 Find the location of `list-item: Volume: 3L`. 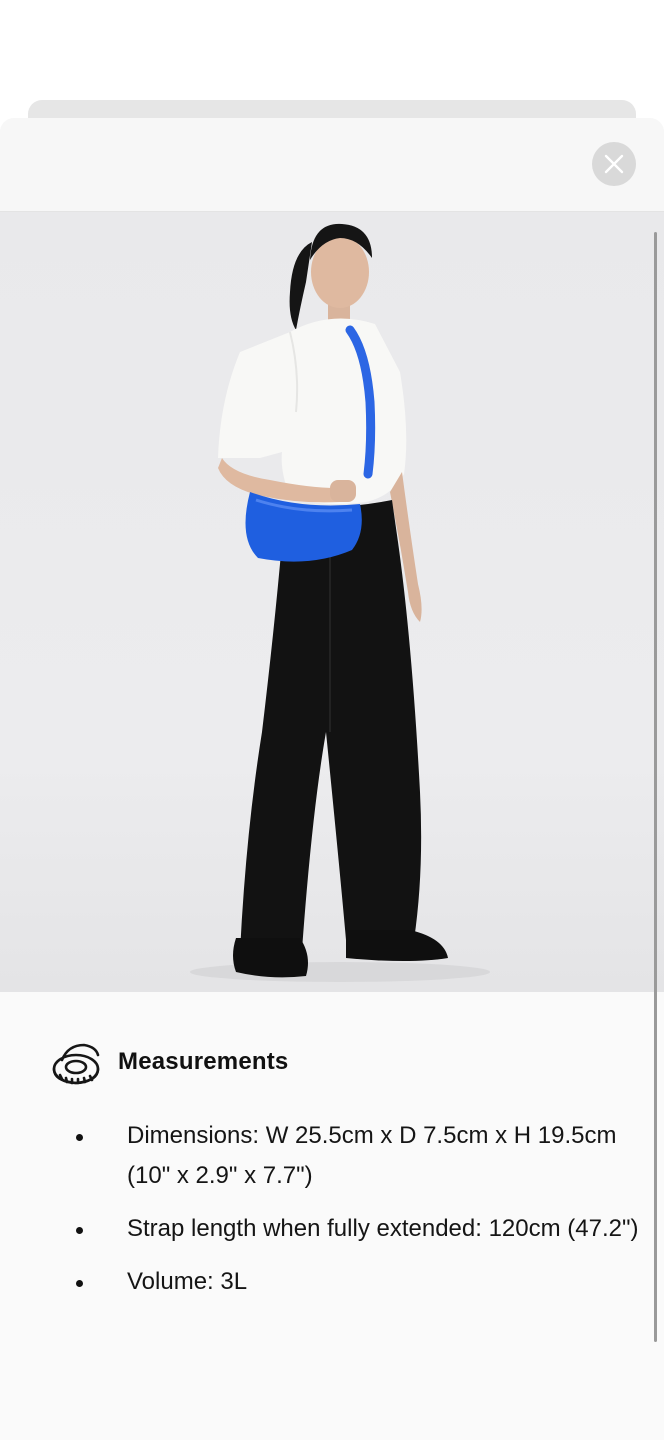

list-item: Volume: 3L is located at coordinates (366, 1282).